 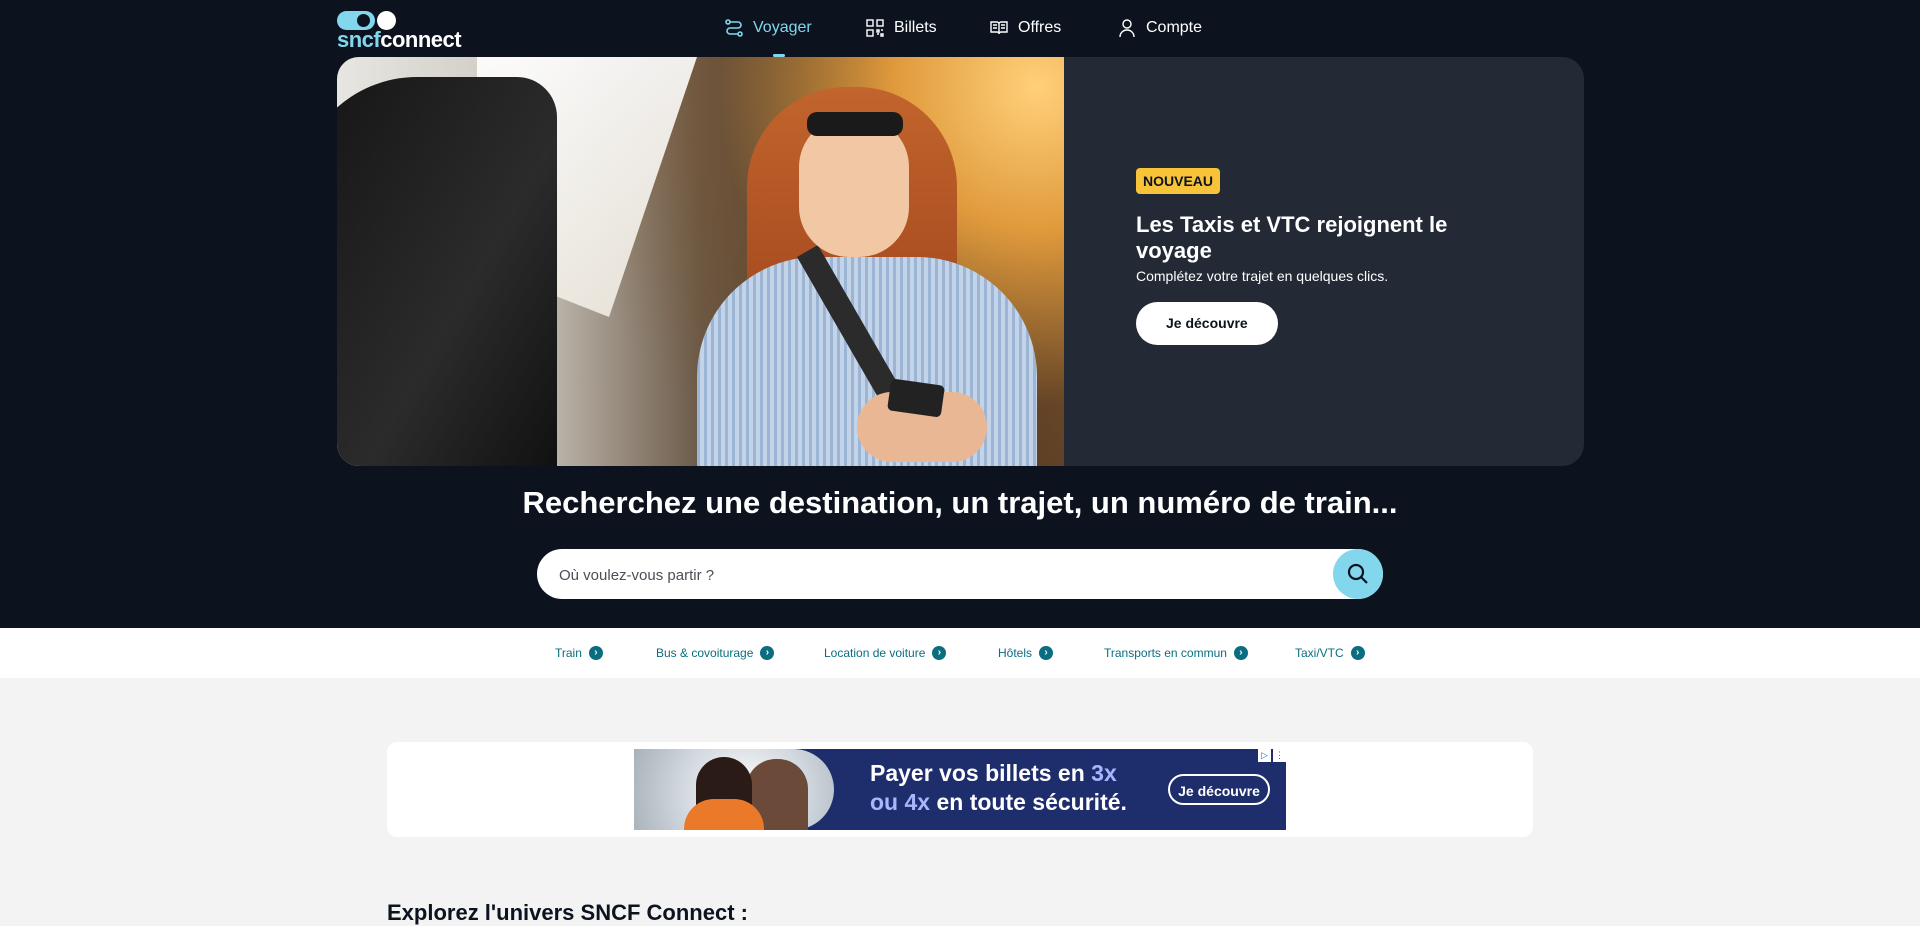 I want to click on user-icon, so click(x=1127, y=28).